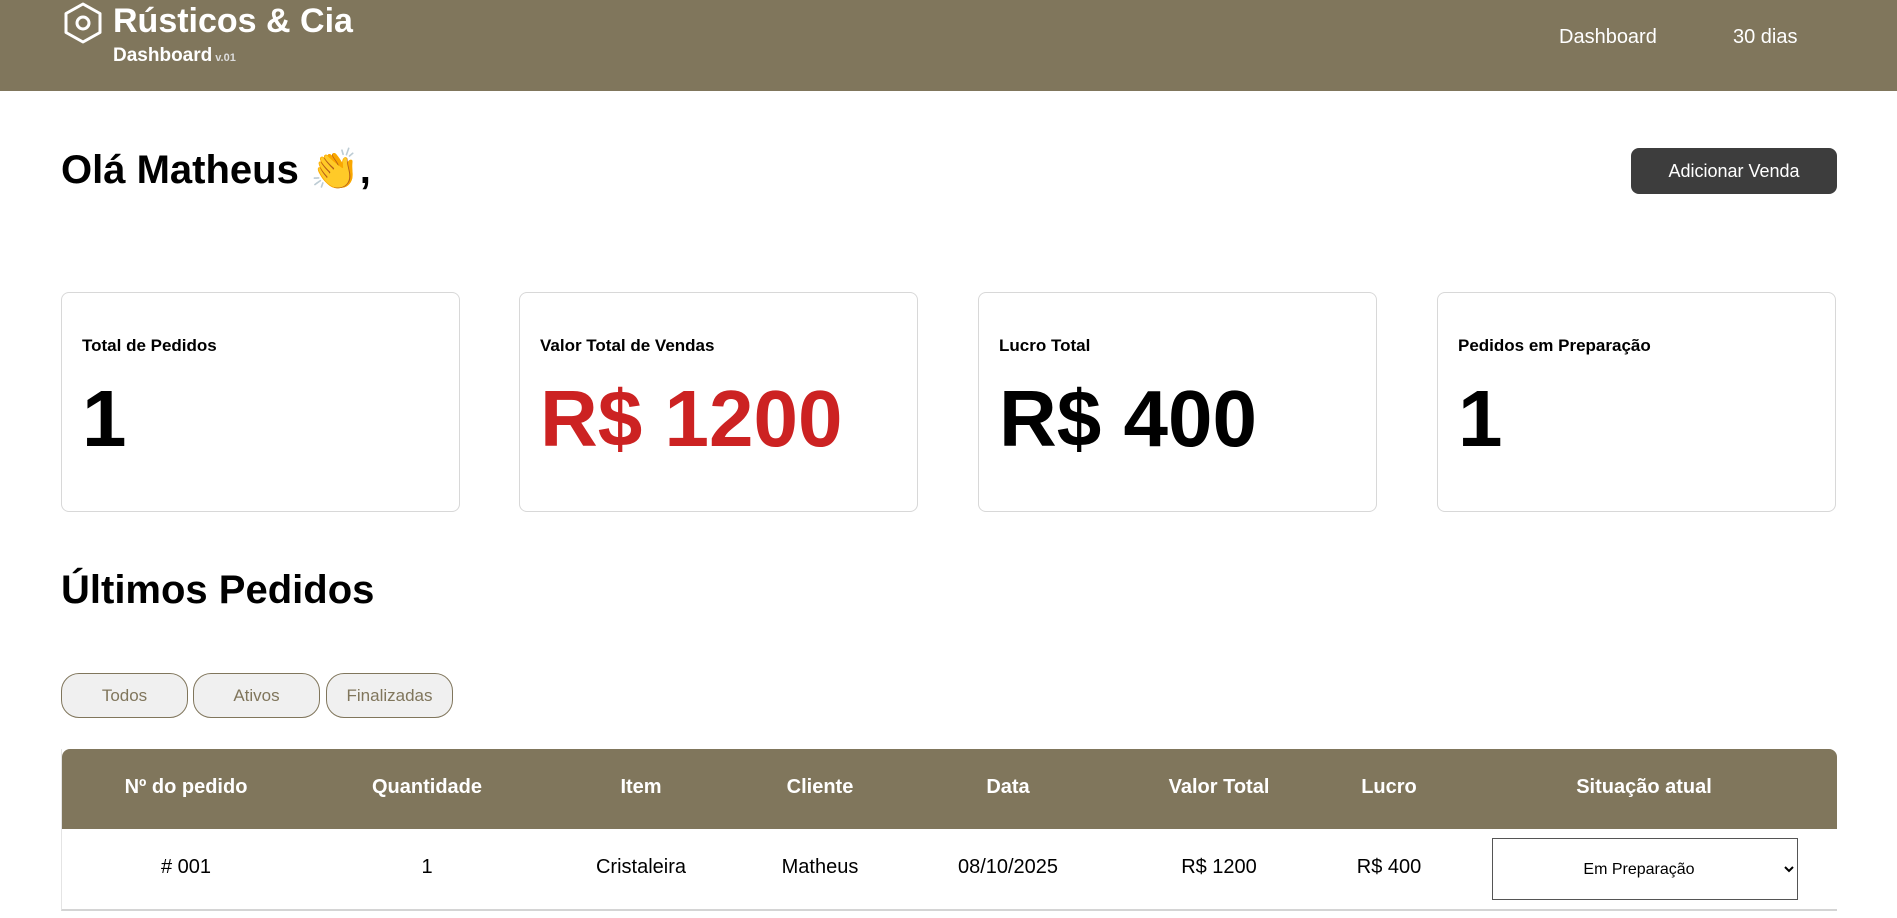 This screenshot has width=1897, height=918. I want to click on card-orders-in-preparation: Pedidos em Preparação 1, so click(1636, 402).